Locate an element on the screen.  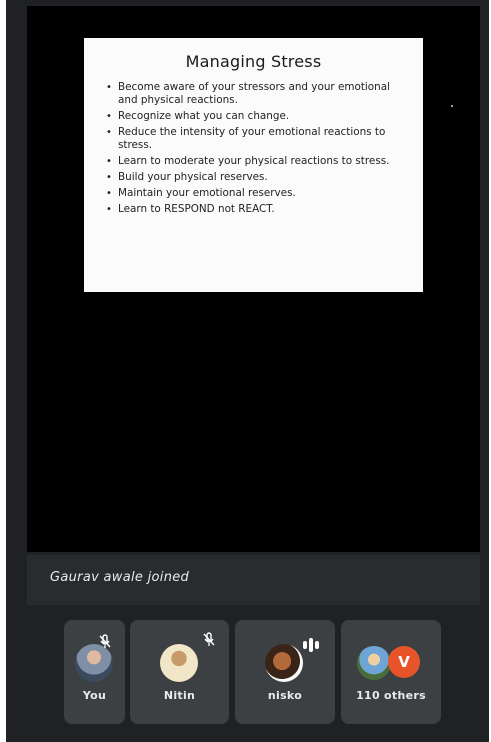
slide-bullet: Recognize what you can change. is located at coordinates (254, 116).